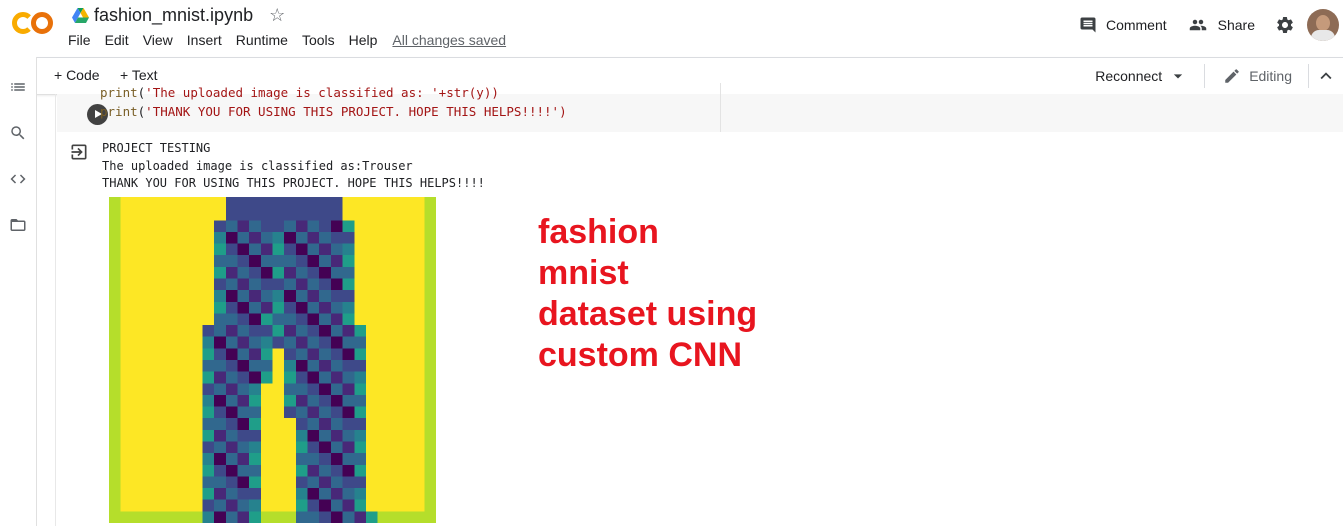  I want to click on code-snippets-icon, so click(18, 179).